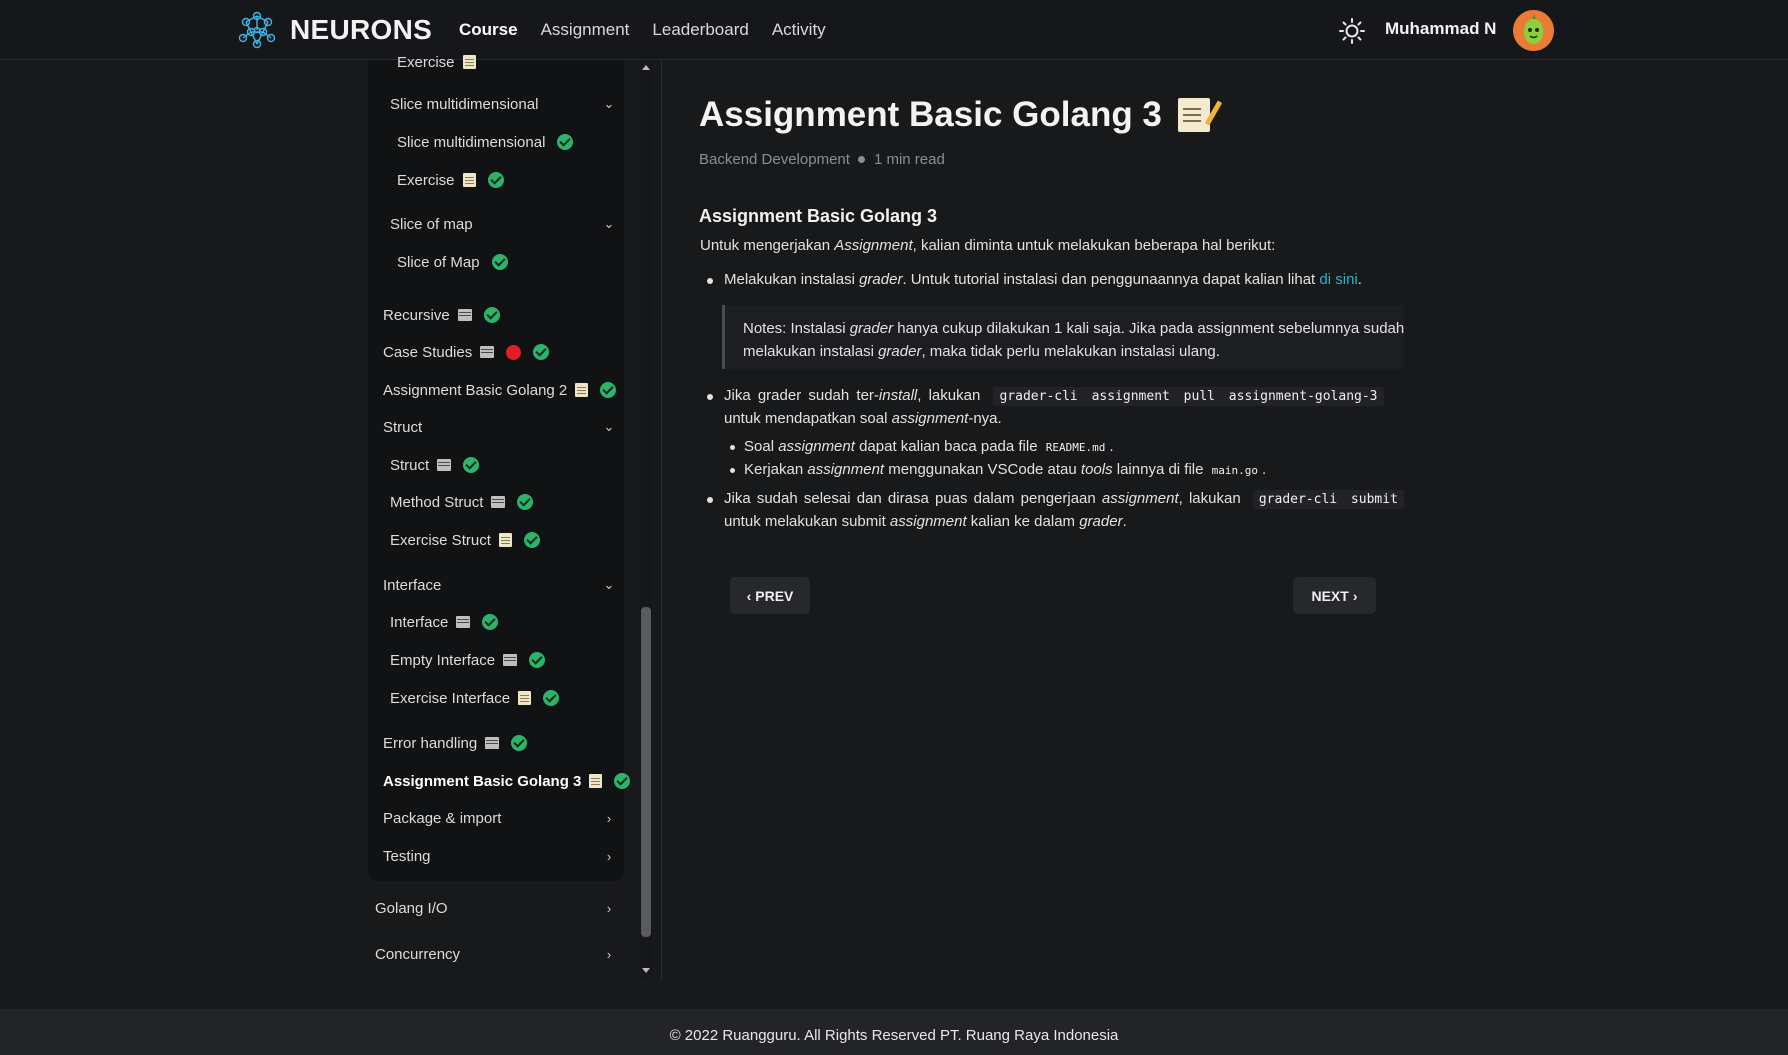 This screenshot has width=1788, height=1055. I want to click on text-italic: install, so click(898, 395).